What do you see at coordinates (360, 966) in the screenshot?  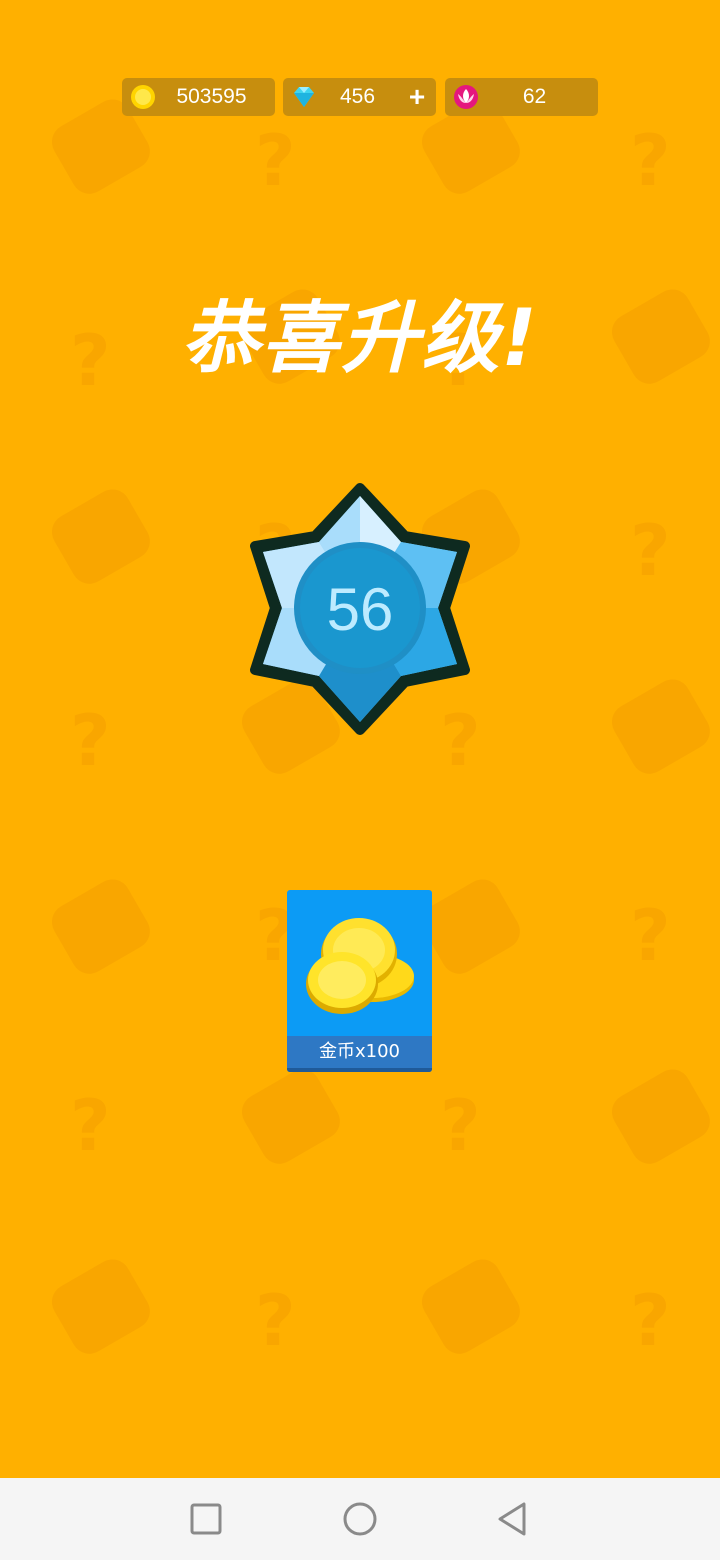 I see `gold-coins-pile-icon` at bounding box center [360, 966].